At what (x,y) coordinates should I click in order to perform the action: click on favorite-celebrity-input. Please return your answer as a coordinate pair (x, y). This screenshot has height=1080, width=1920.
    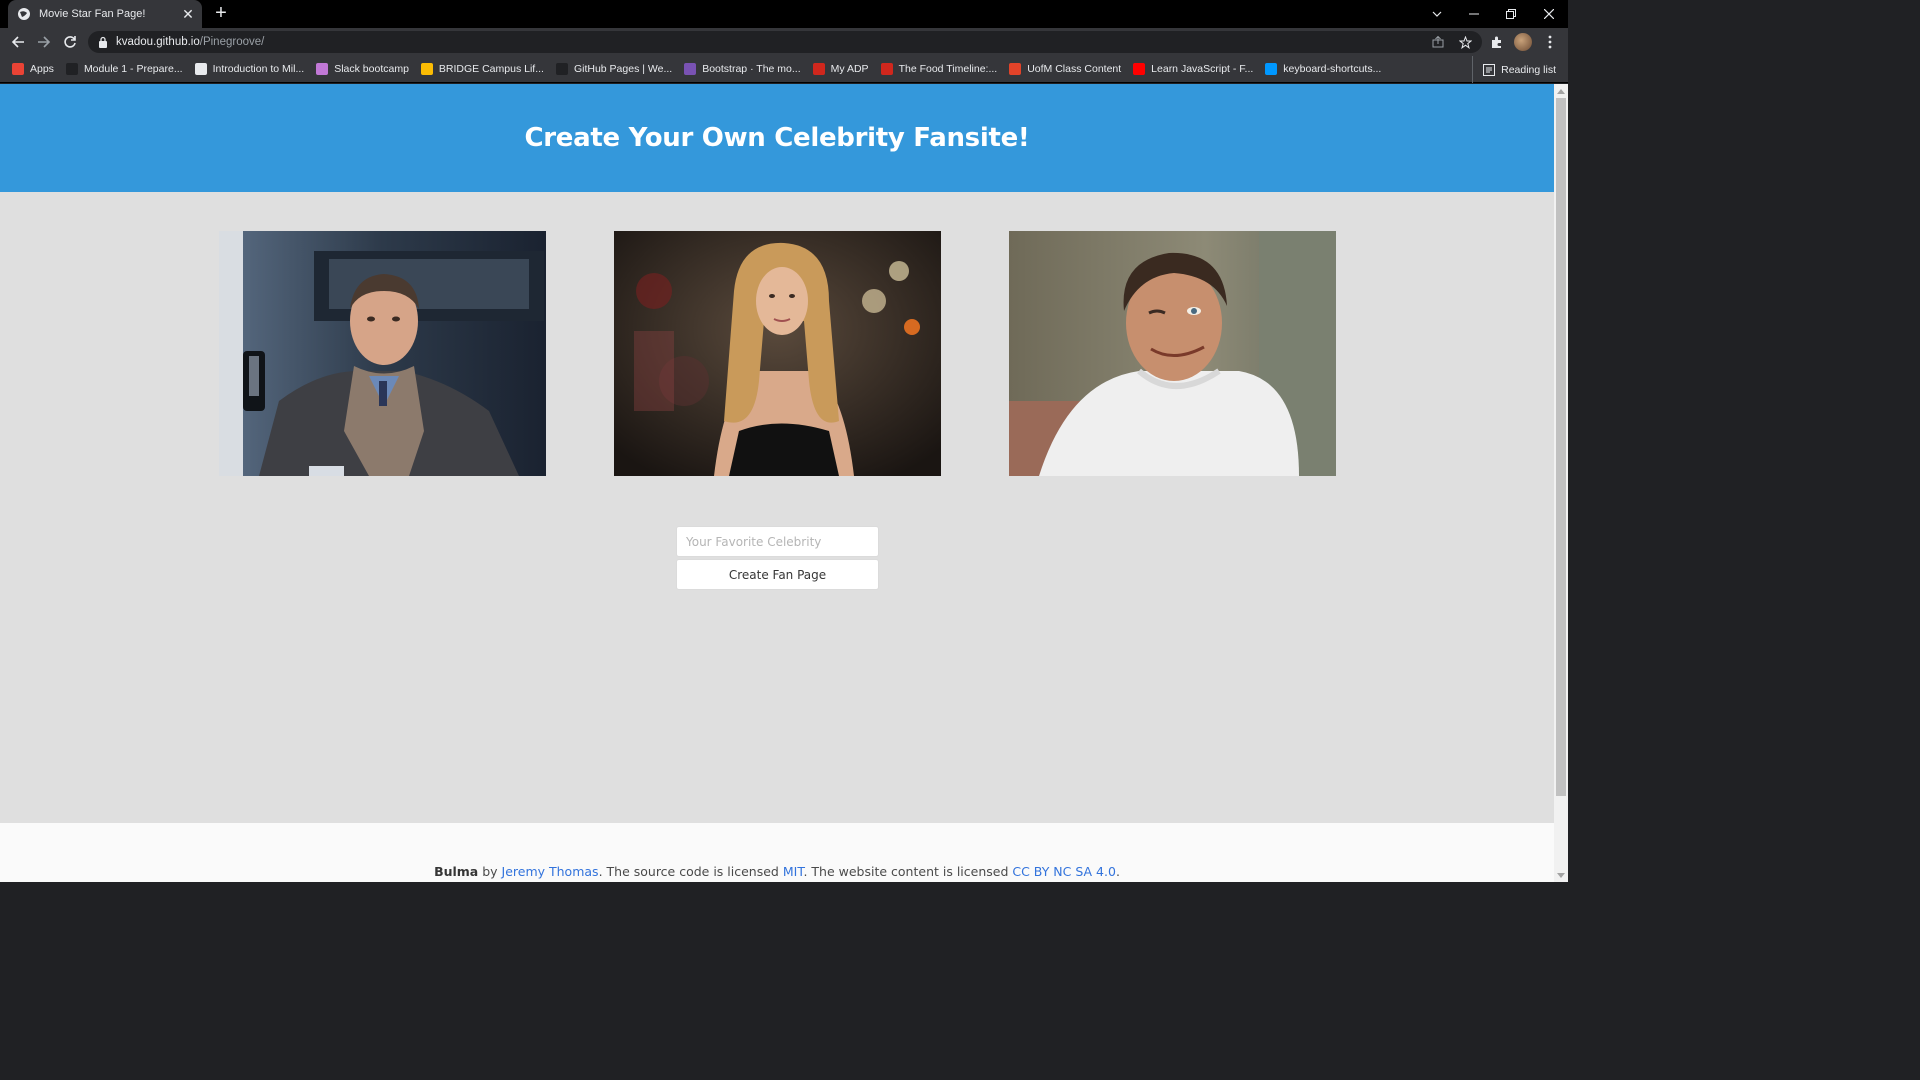
    Looking at the image, I should click on (777, 541).